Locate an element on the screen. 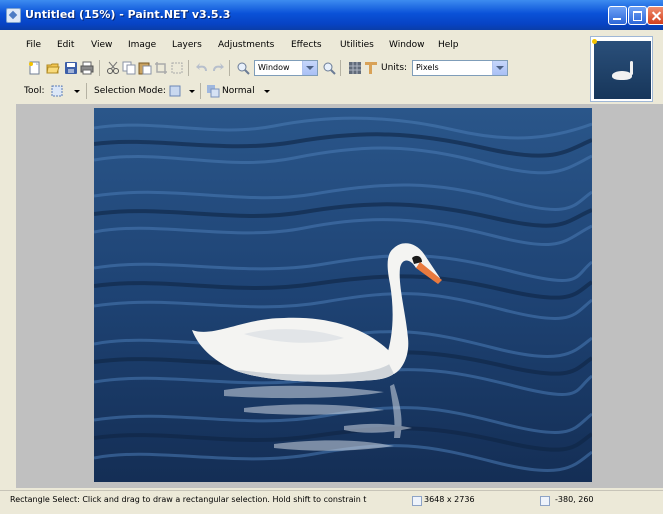  blend-mode-icon is located at coordinates (213, 91).